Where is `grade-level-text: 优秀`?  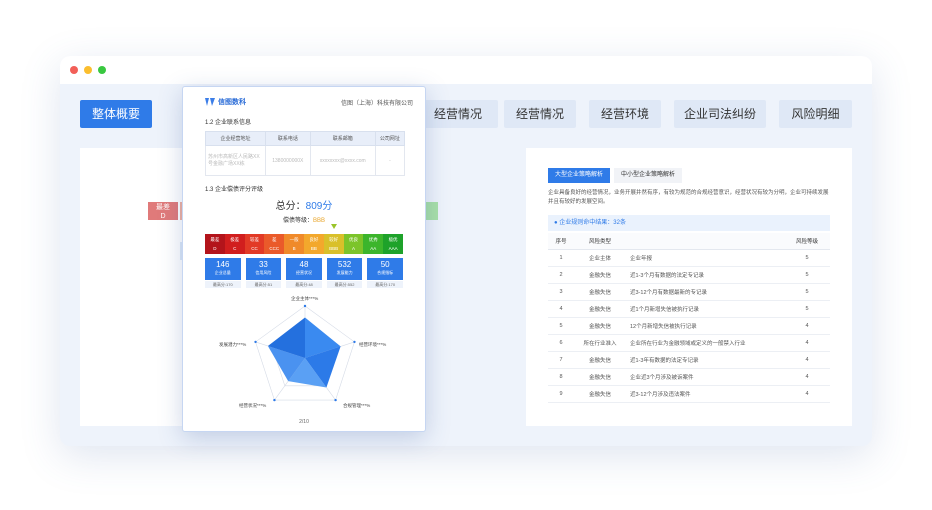
grade-level-text: 优秀 is located at coordinates (373, 239).